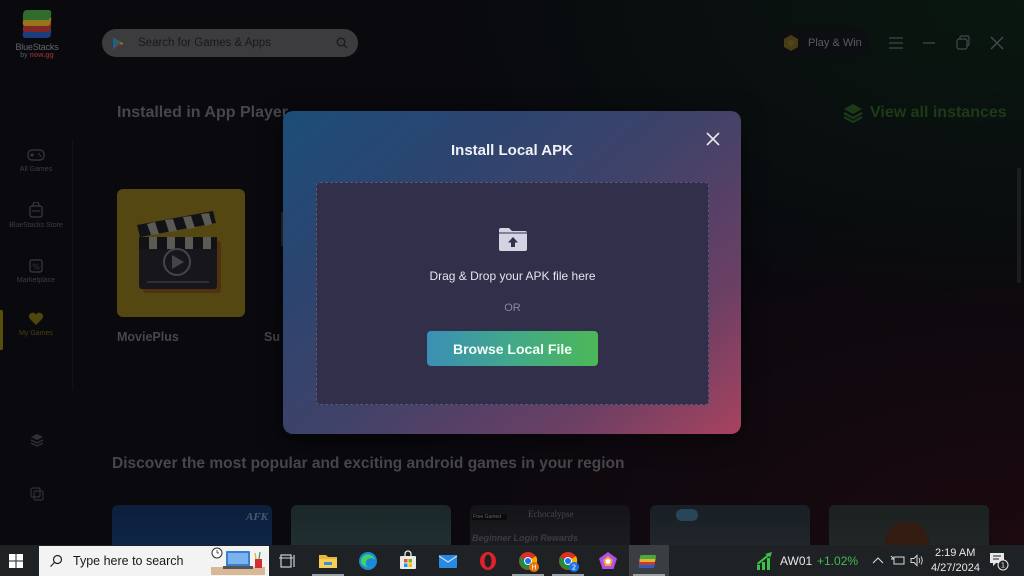 This screenshot has width=1024, height=576. I want to click on folder-upload-icon, so click(513, 239).